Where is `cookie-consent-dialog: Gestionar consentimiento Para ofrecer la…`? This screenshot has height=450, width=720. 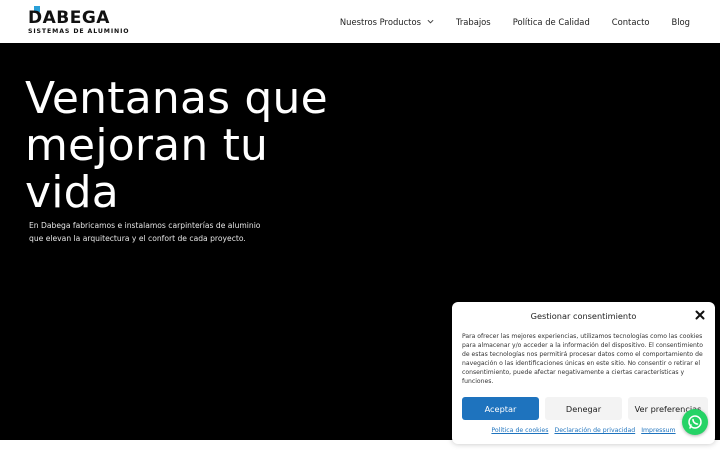
cookie-consent-dialog: Gestionar consentimiento Para ofrecer la… is located at coordinates (583, 373).